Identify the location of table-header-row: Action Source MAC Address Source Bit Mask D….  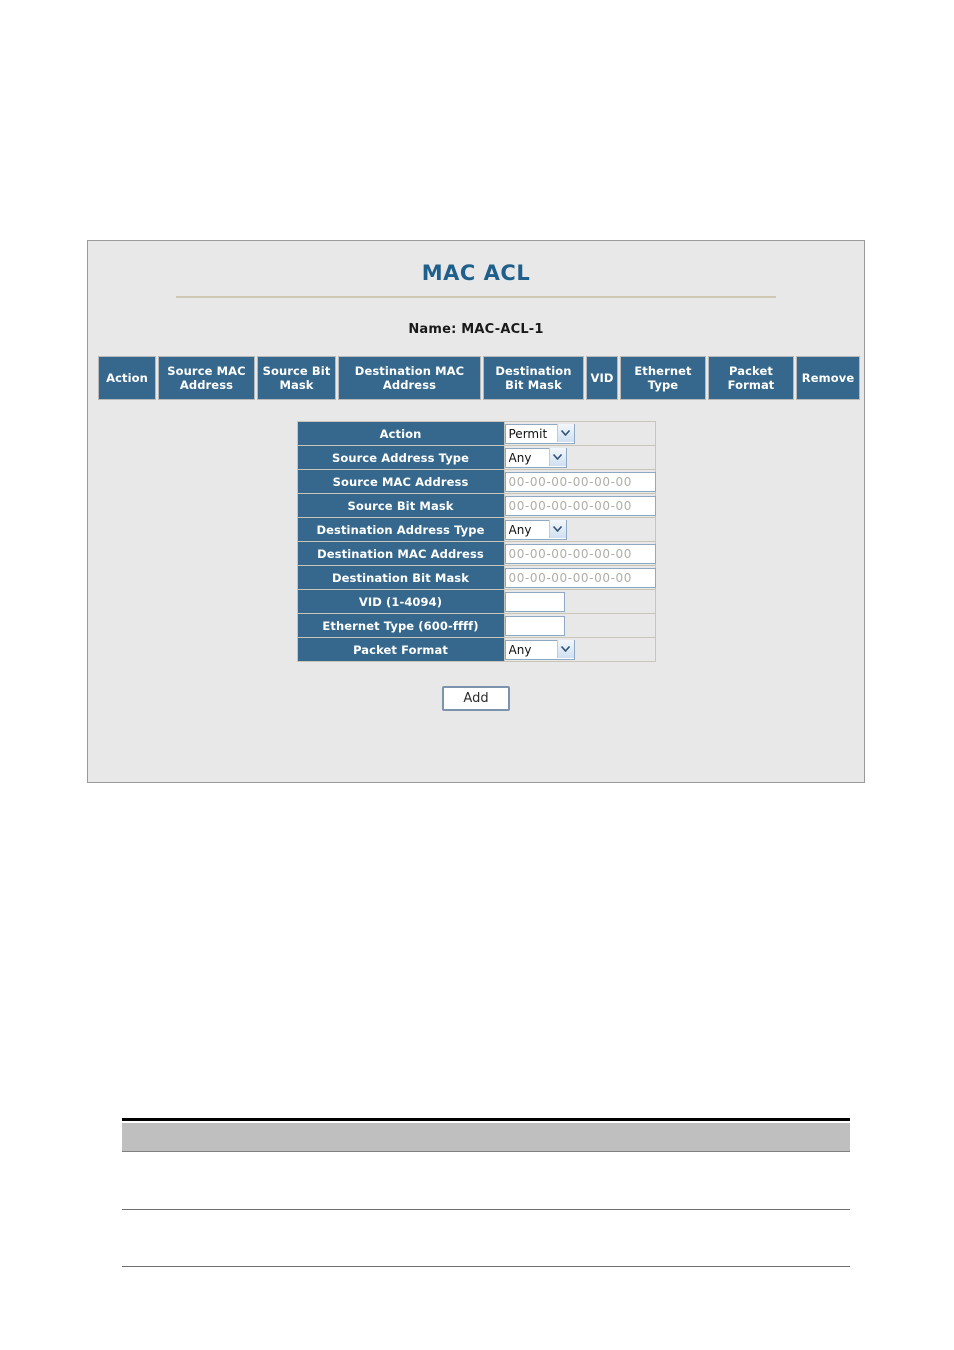
(479, 378).